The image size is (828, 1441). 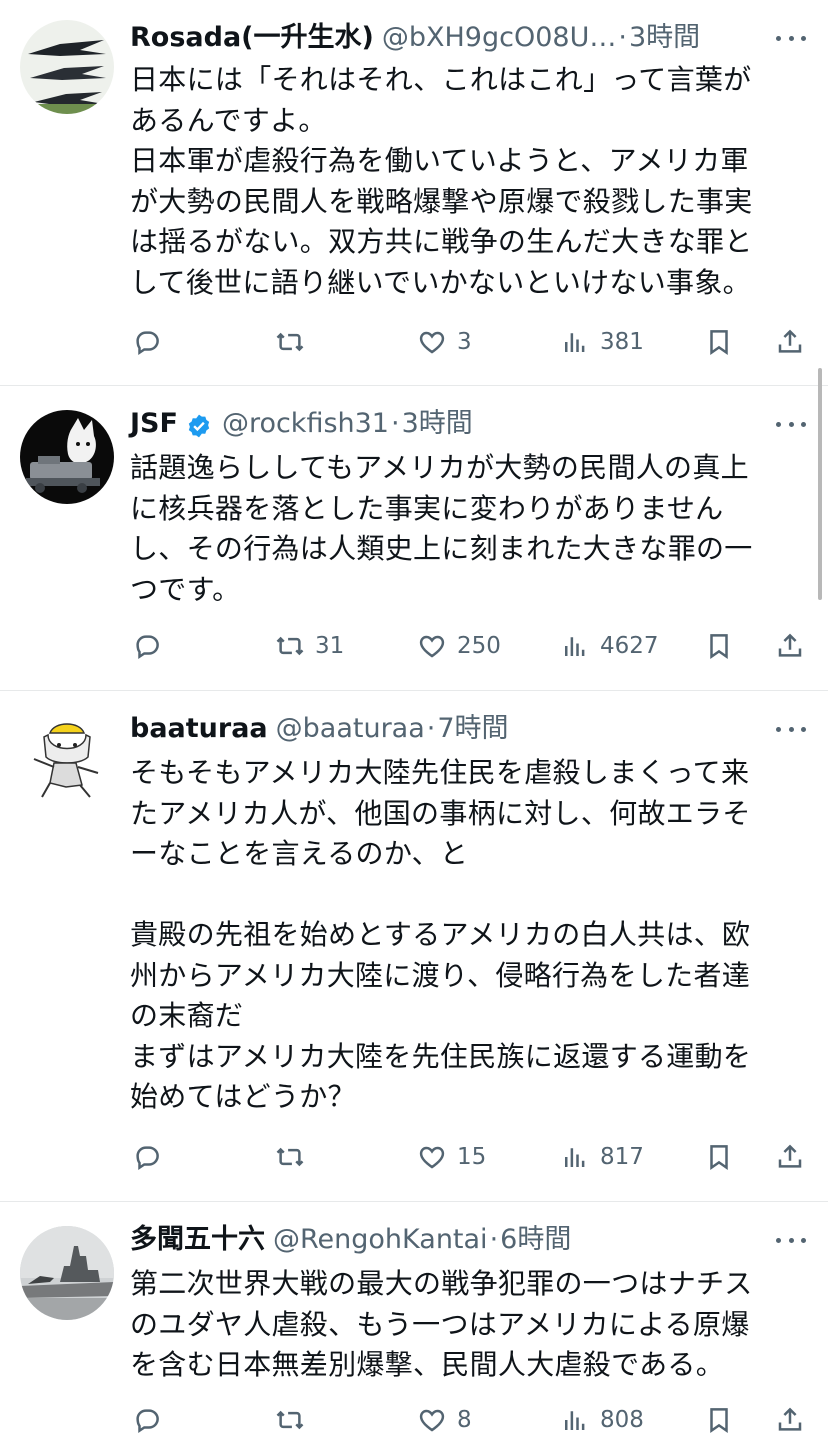 What do you see at coordinates (330, 646) in the screenshot?
I see `repost-count: 31` at bounding box center [330, 646].